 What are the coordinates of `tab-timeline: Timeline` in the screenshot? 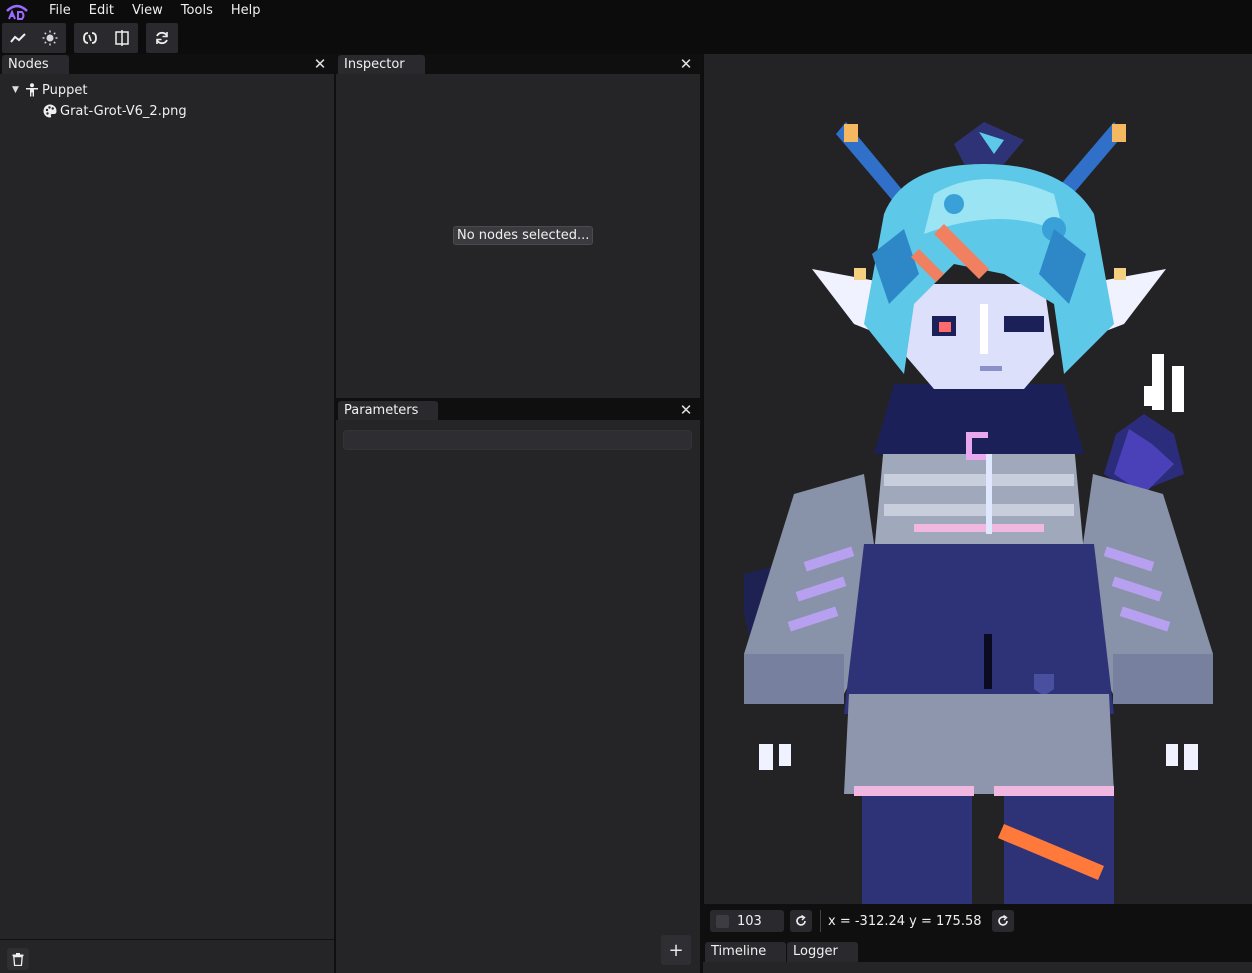 It's located at (746, 952).